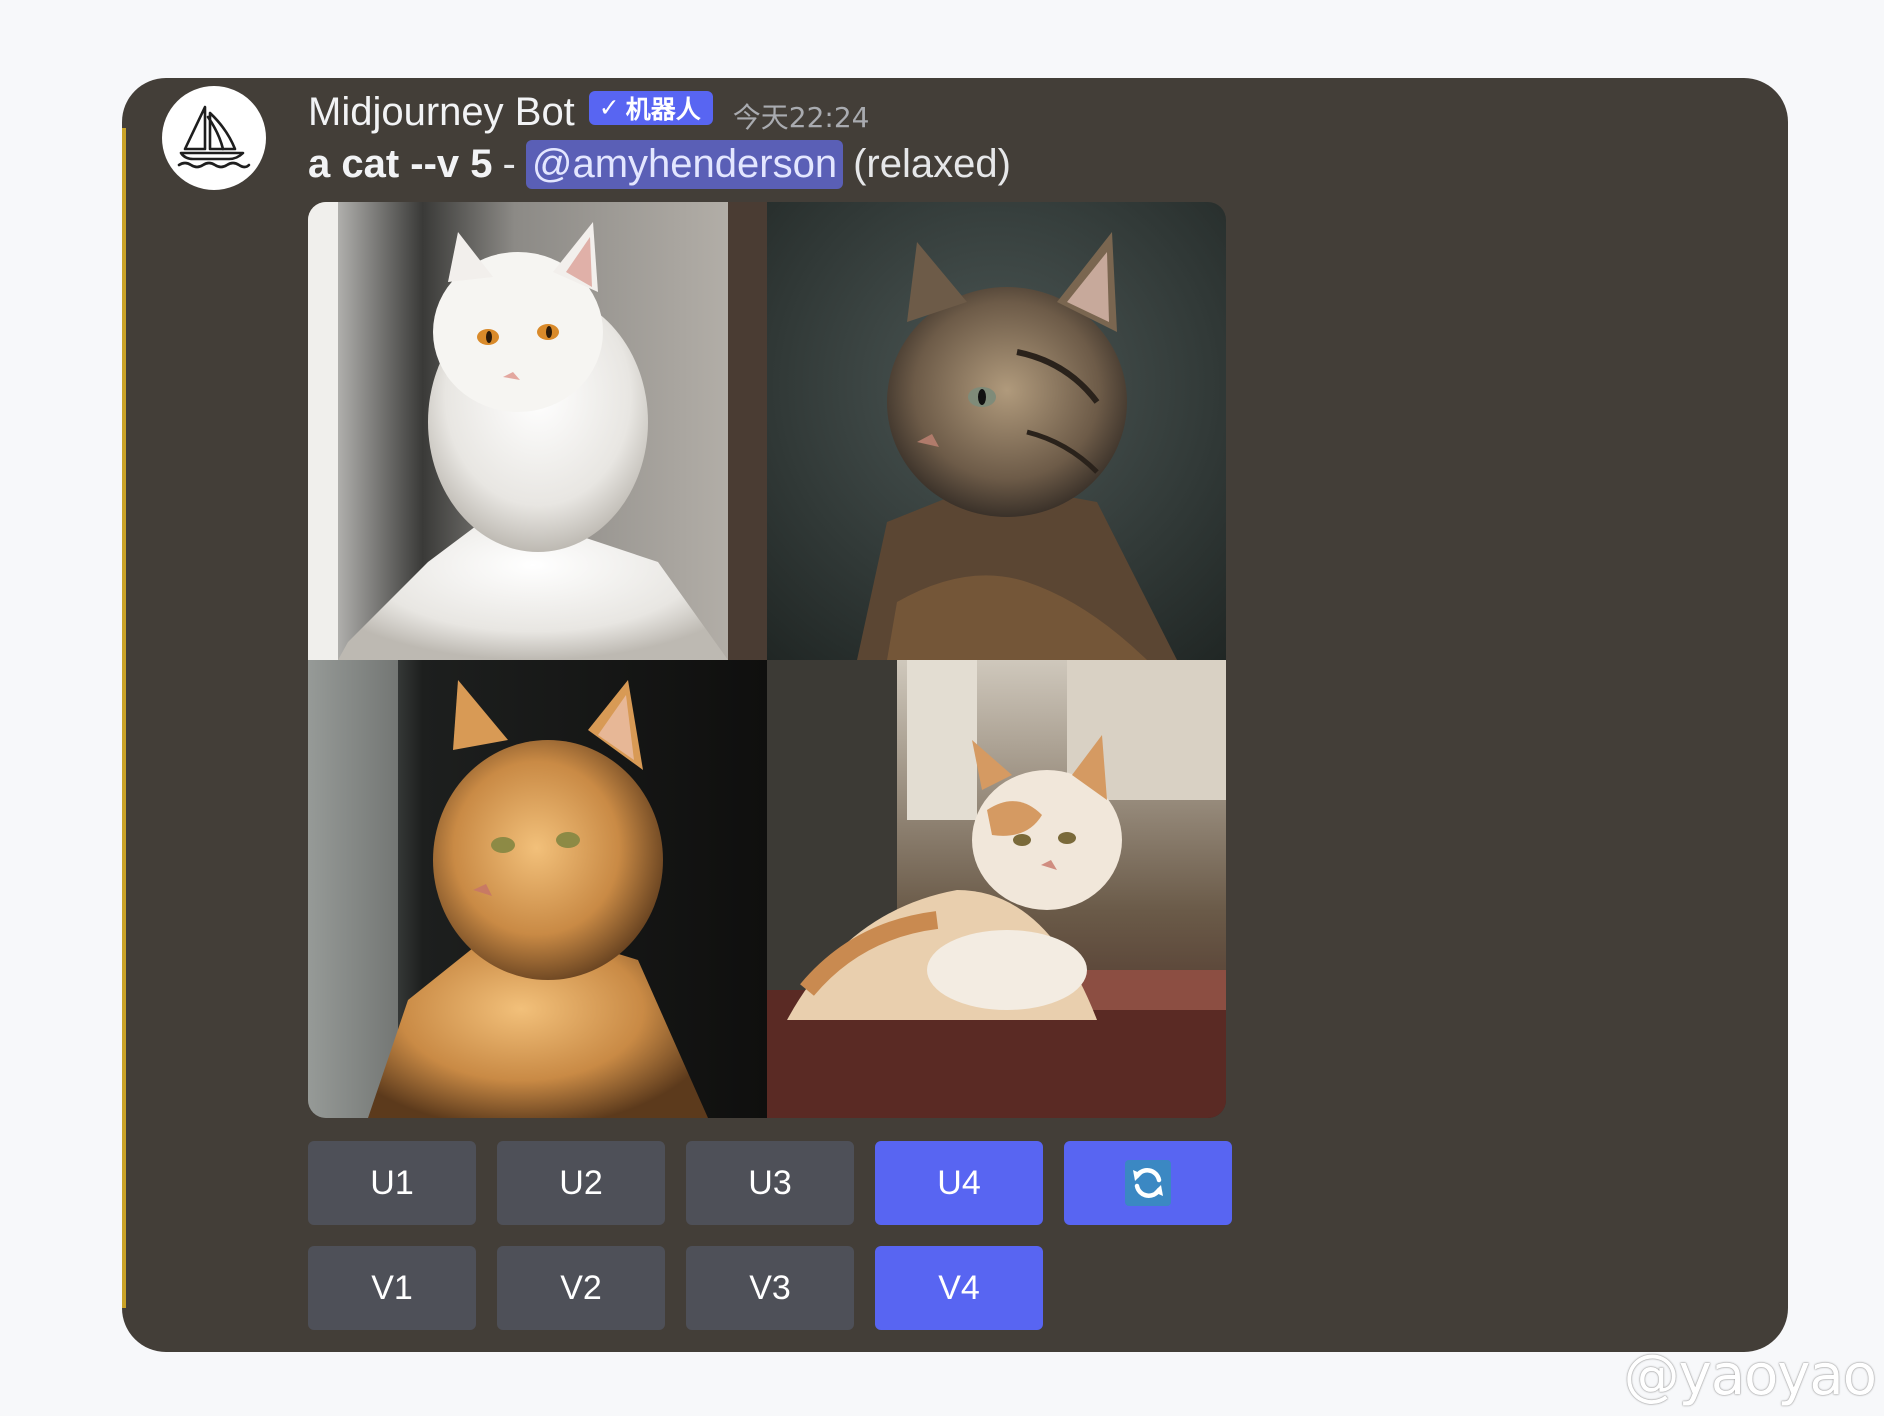 This screenshot has width=1884, height=1416. What do you see at coordinates (996, 889) in the screenshot?
I see `orange-white-cat-image` at bounding box center [996, 889].